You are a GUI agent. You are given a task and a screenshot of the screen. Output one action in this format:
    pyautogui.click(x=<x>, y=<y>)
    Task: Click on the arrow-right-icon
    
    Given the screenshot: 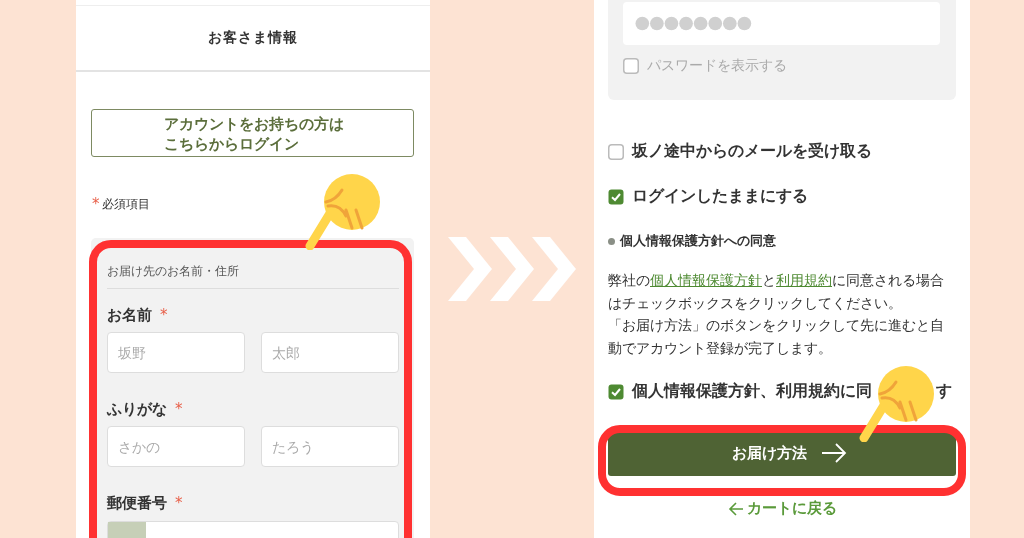 What is the action you would take?
    pyautogui.click(x=833, y=453)
    